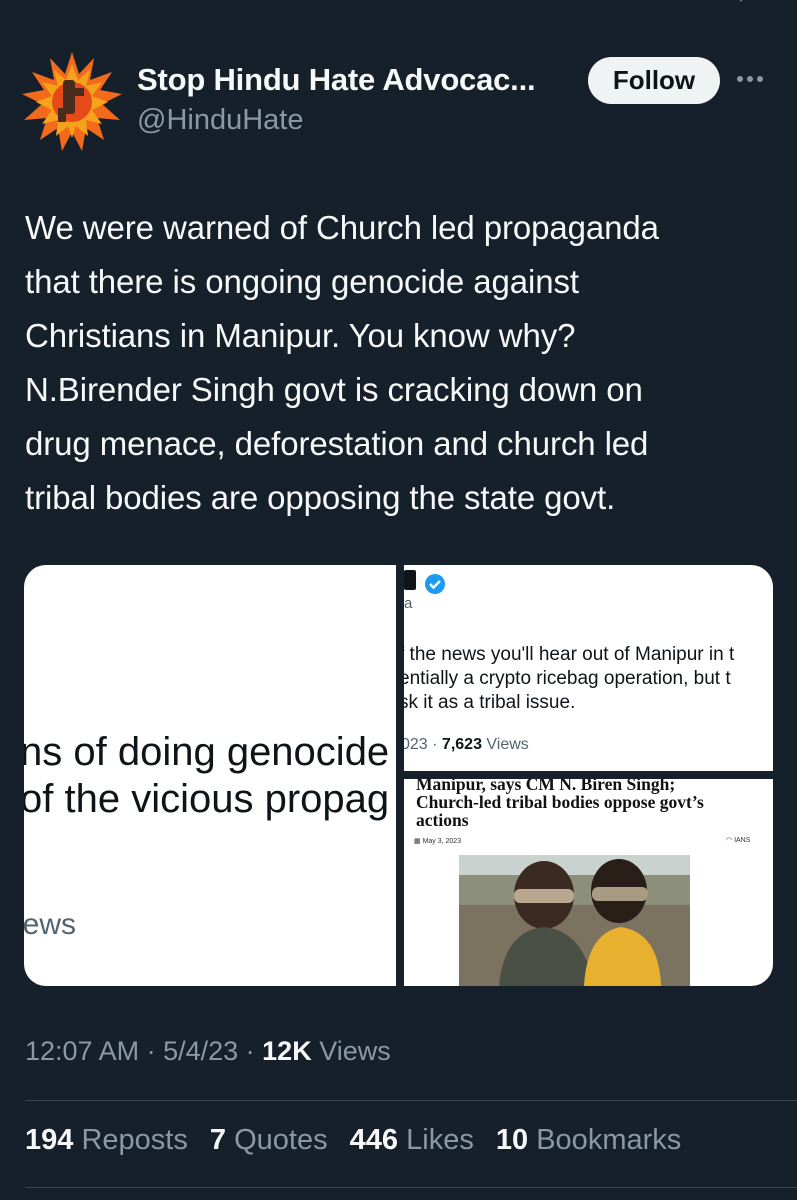 The height and width of the screenshot is (1200, 797). I want to click on image-text-line: ns of doing genocide, so click(207, 752).